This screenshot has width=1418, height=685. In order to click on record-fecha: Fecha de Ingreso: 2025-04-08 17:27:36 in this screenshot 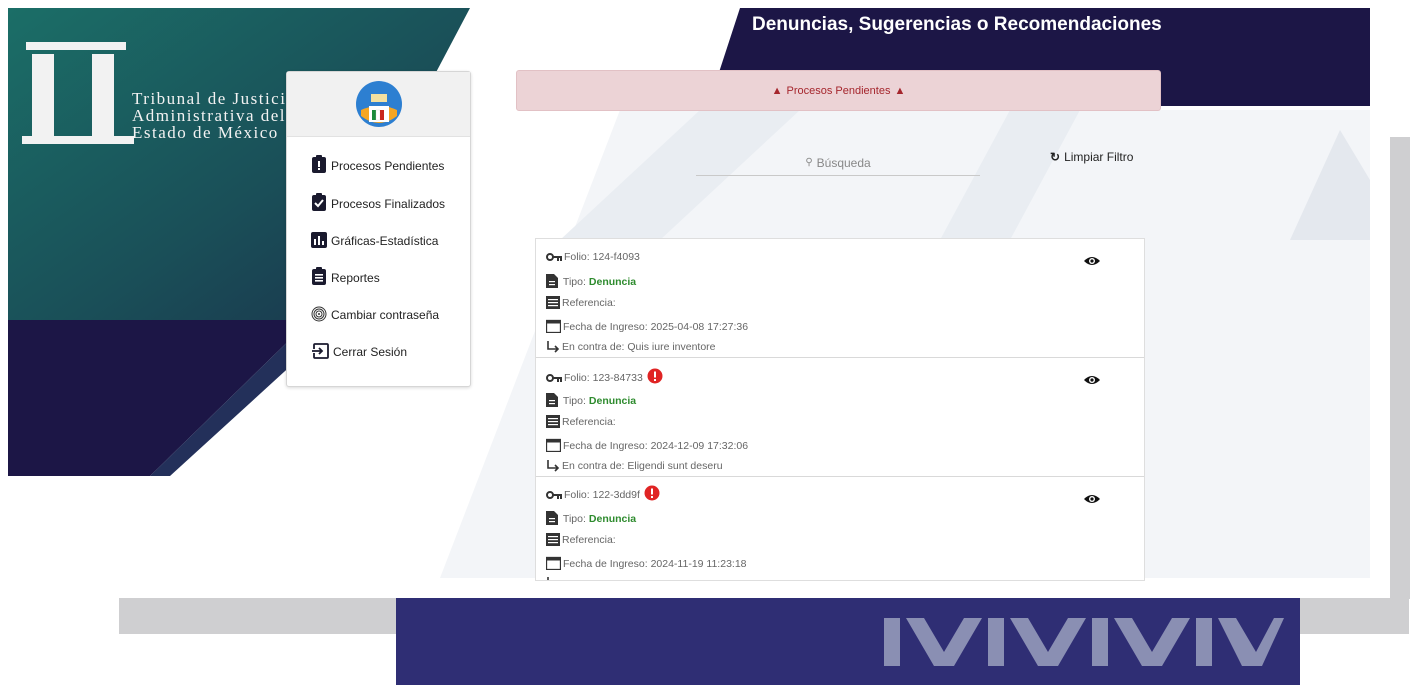, I will do `click(647, 326)`.